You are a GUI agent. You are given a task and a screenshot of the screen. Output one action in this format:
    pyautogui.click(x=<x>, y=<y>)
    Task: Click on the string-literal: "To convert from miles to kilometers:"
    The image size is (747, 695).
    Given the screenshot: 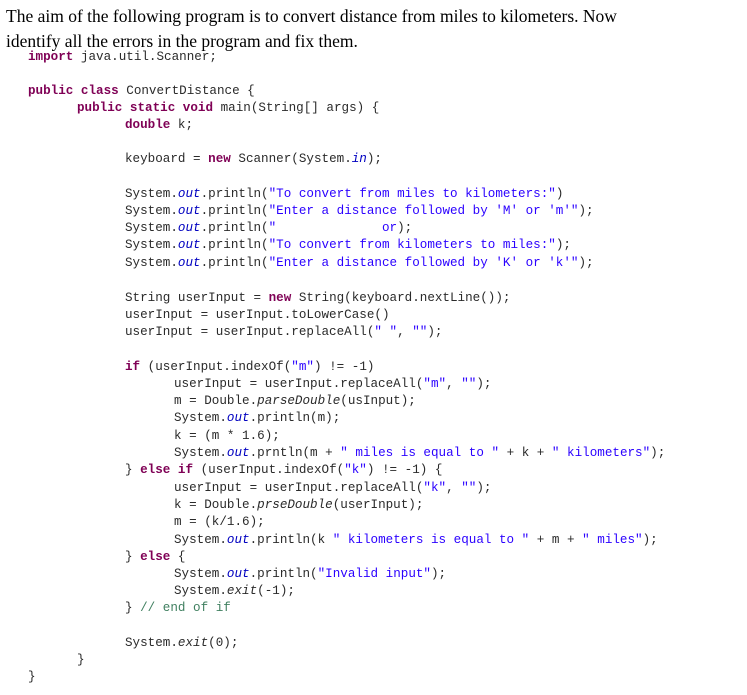 What is the action you would take?
    pyautogui.click(x=412, y=194)
    